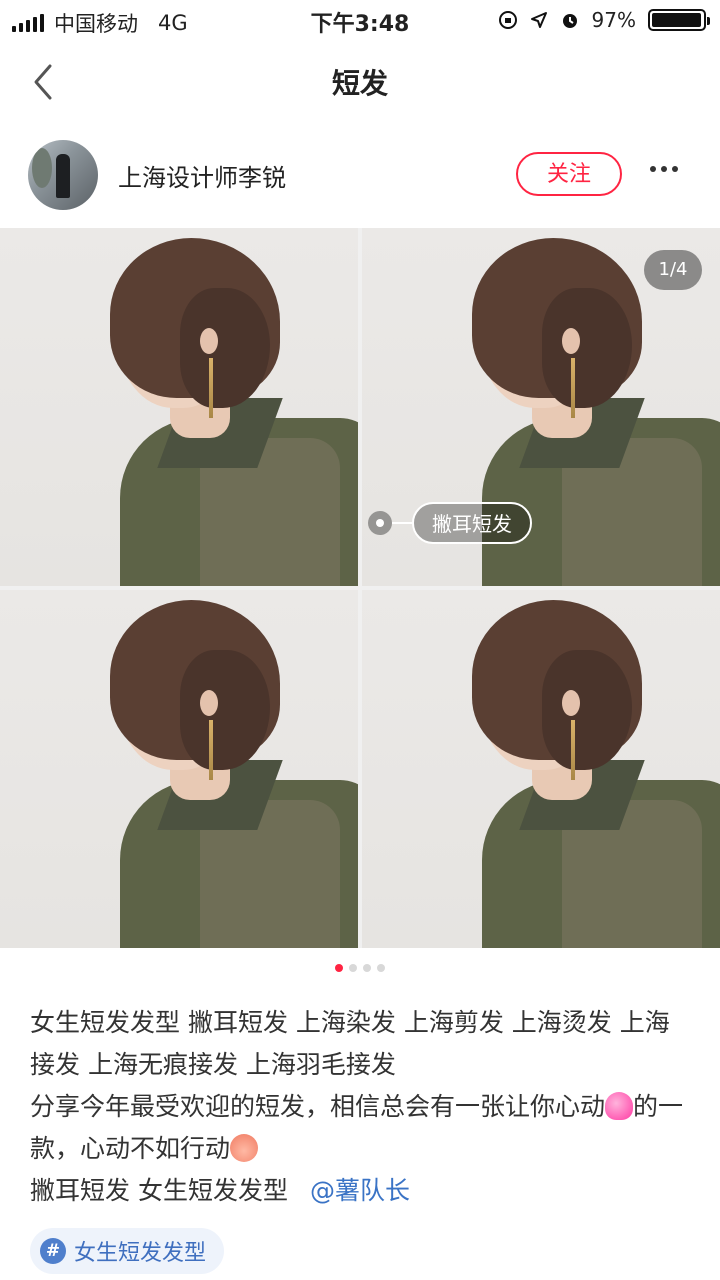 This screenshot has width=720, height=1280. What do you see at coordinates (360, 20) in the screenshot?
I see `status-bar: 中国移动 4G 下午3:48 97%` at bounding box center [360, 20].